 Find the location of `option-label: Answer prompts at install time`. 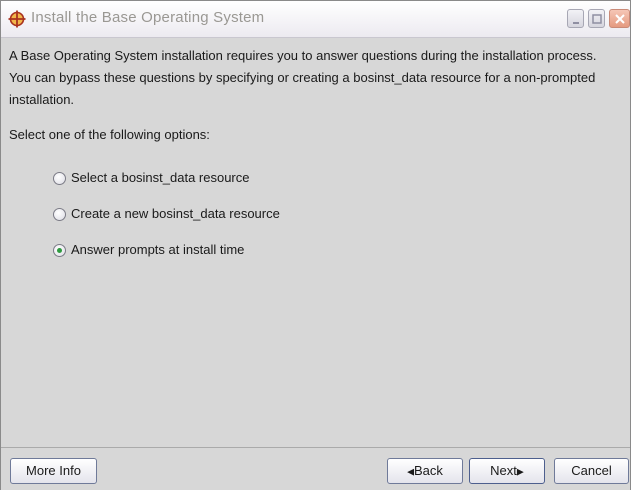

option-label: Answer prompts at install time is located at coordinates (158, 249).